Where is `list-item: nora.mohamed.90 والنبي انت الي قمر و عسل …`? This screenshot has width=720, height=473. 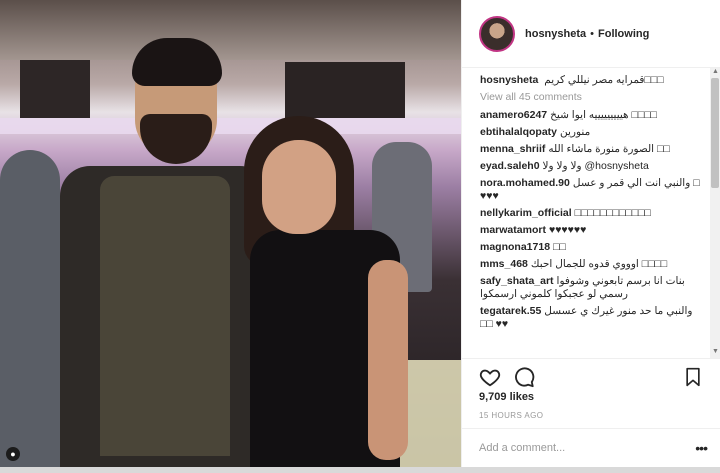
list-item: nora.mohamed.90 والنبي انت الي قمر و عسل … is located at coordinates (591, 190).